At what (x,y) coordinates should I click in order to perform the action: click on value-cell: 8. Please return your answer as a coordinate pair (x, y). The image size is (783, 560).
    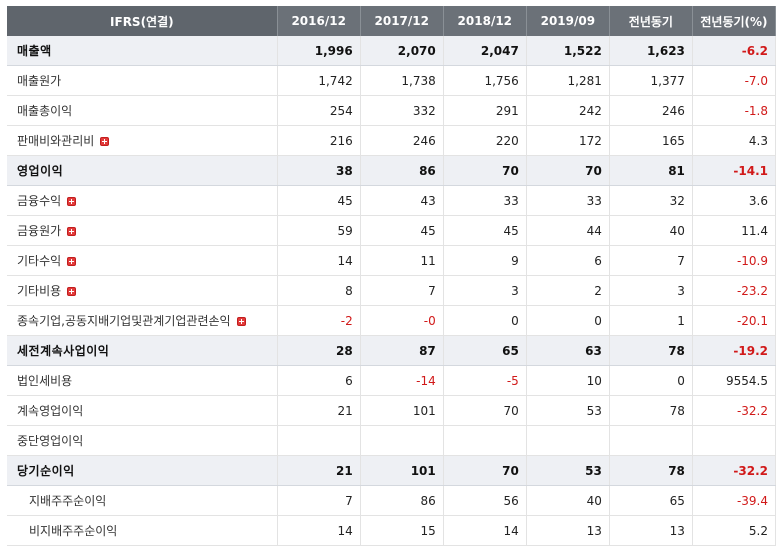
    Looking at the image, I should click on (319, 290).